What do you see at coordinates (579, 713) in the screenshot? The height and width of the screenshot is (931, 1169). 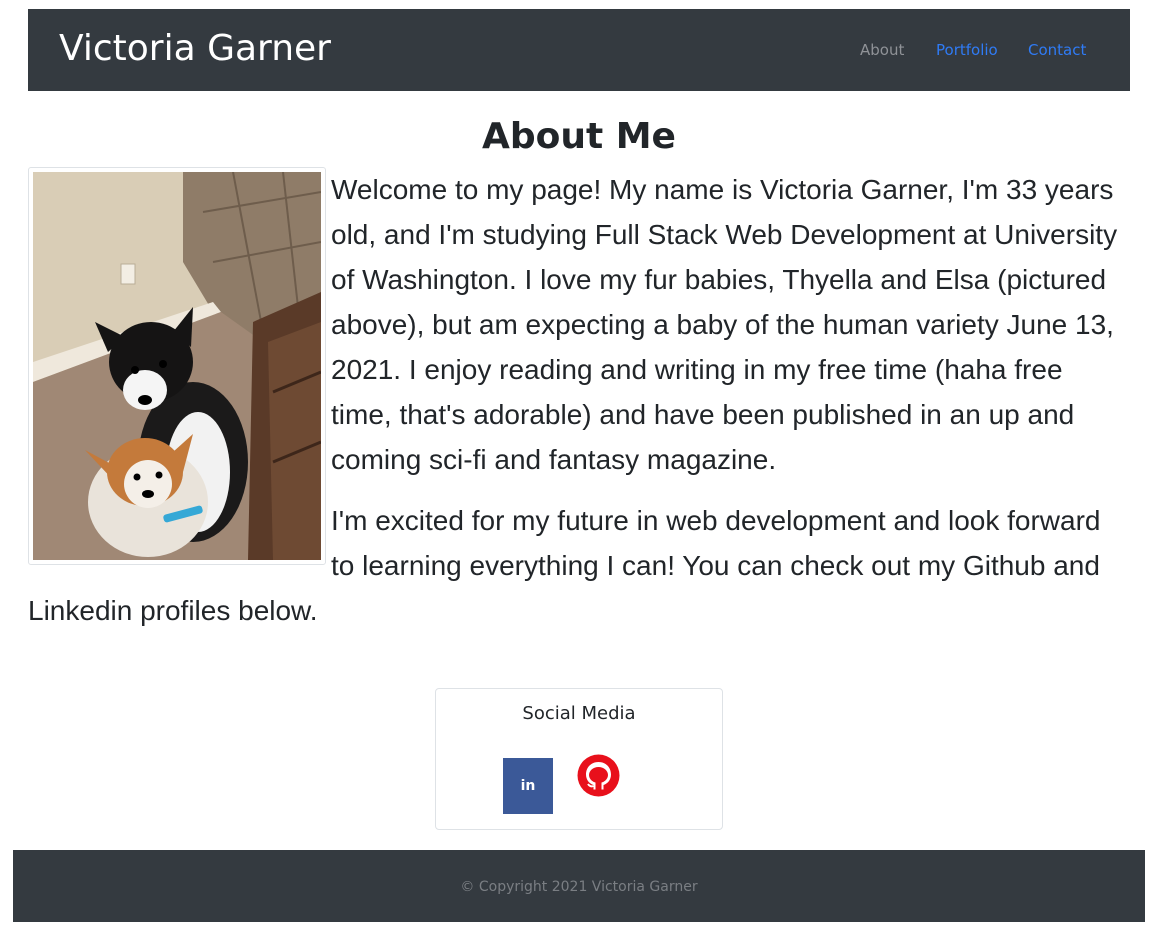 I see `social-media-title: Social Media` at bounding box center [579, 713].